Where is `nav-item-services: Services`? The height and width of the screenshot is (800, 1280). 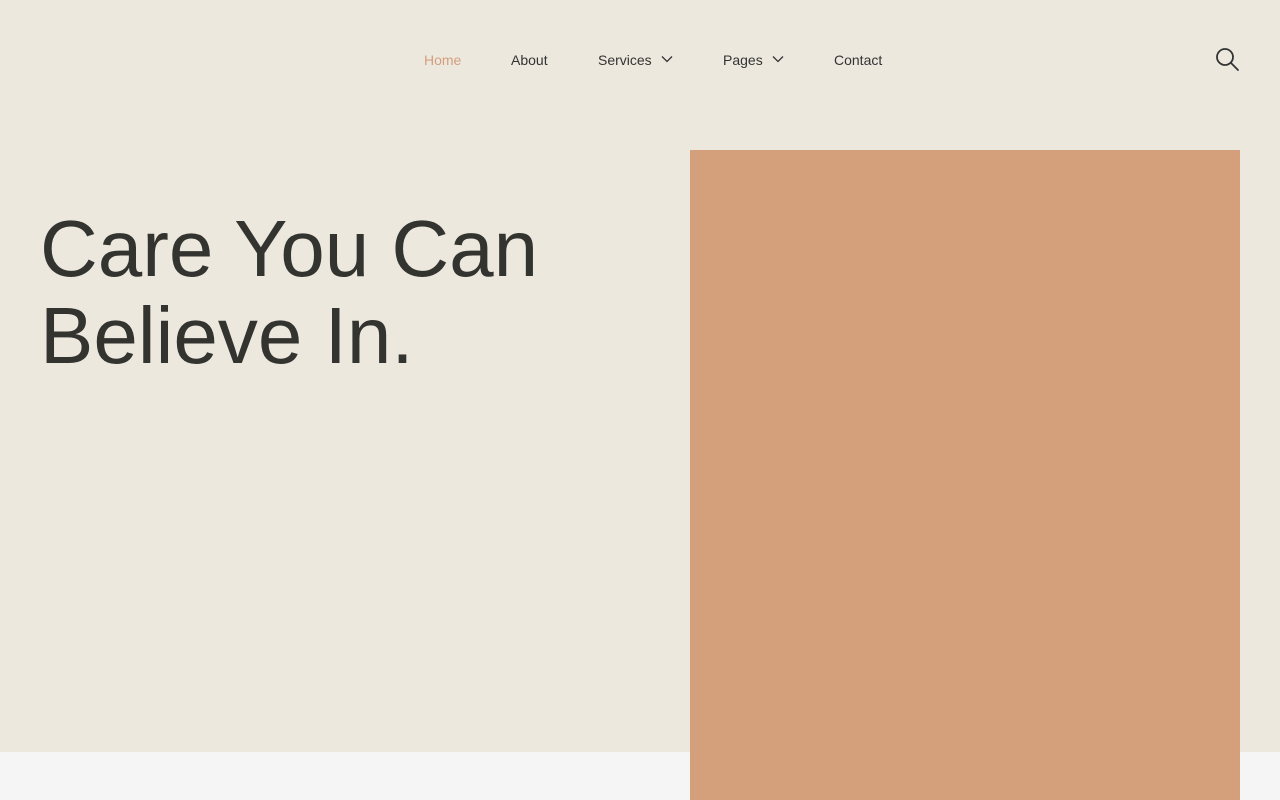 nav-item-services: Services is located at coordinates (635, 60).